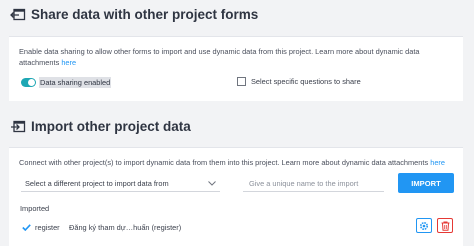  I want to click on import-button: IMPORT, so click(426, 183).